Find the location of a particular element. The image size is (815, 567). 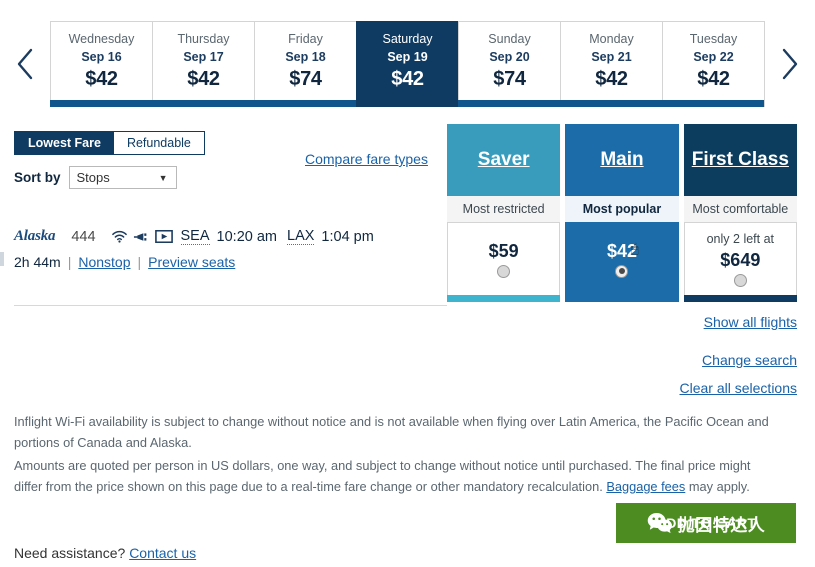

date-card-dow: Thursday is located at coordinates (203, 38).